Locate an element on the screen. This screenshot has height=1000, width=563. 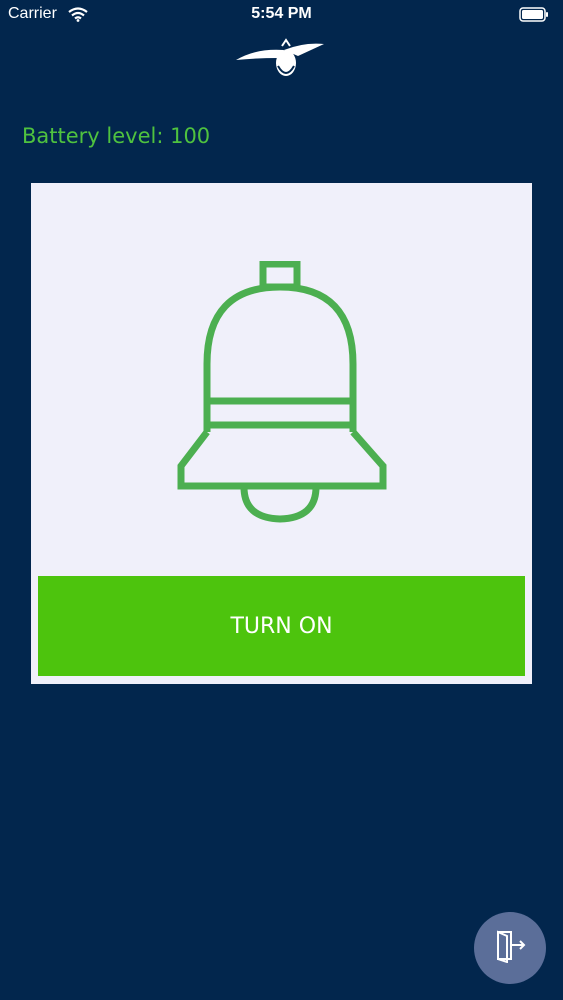
battery-icon is located at coordinates (534, 16).